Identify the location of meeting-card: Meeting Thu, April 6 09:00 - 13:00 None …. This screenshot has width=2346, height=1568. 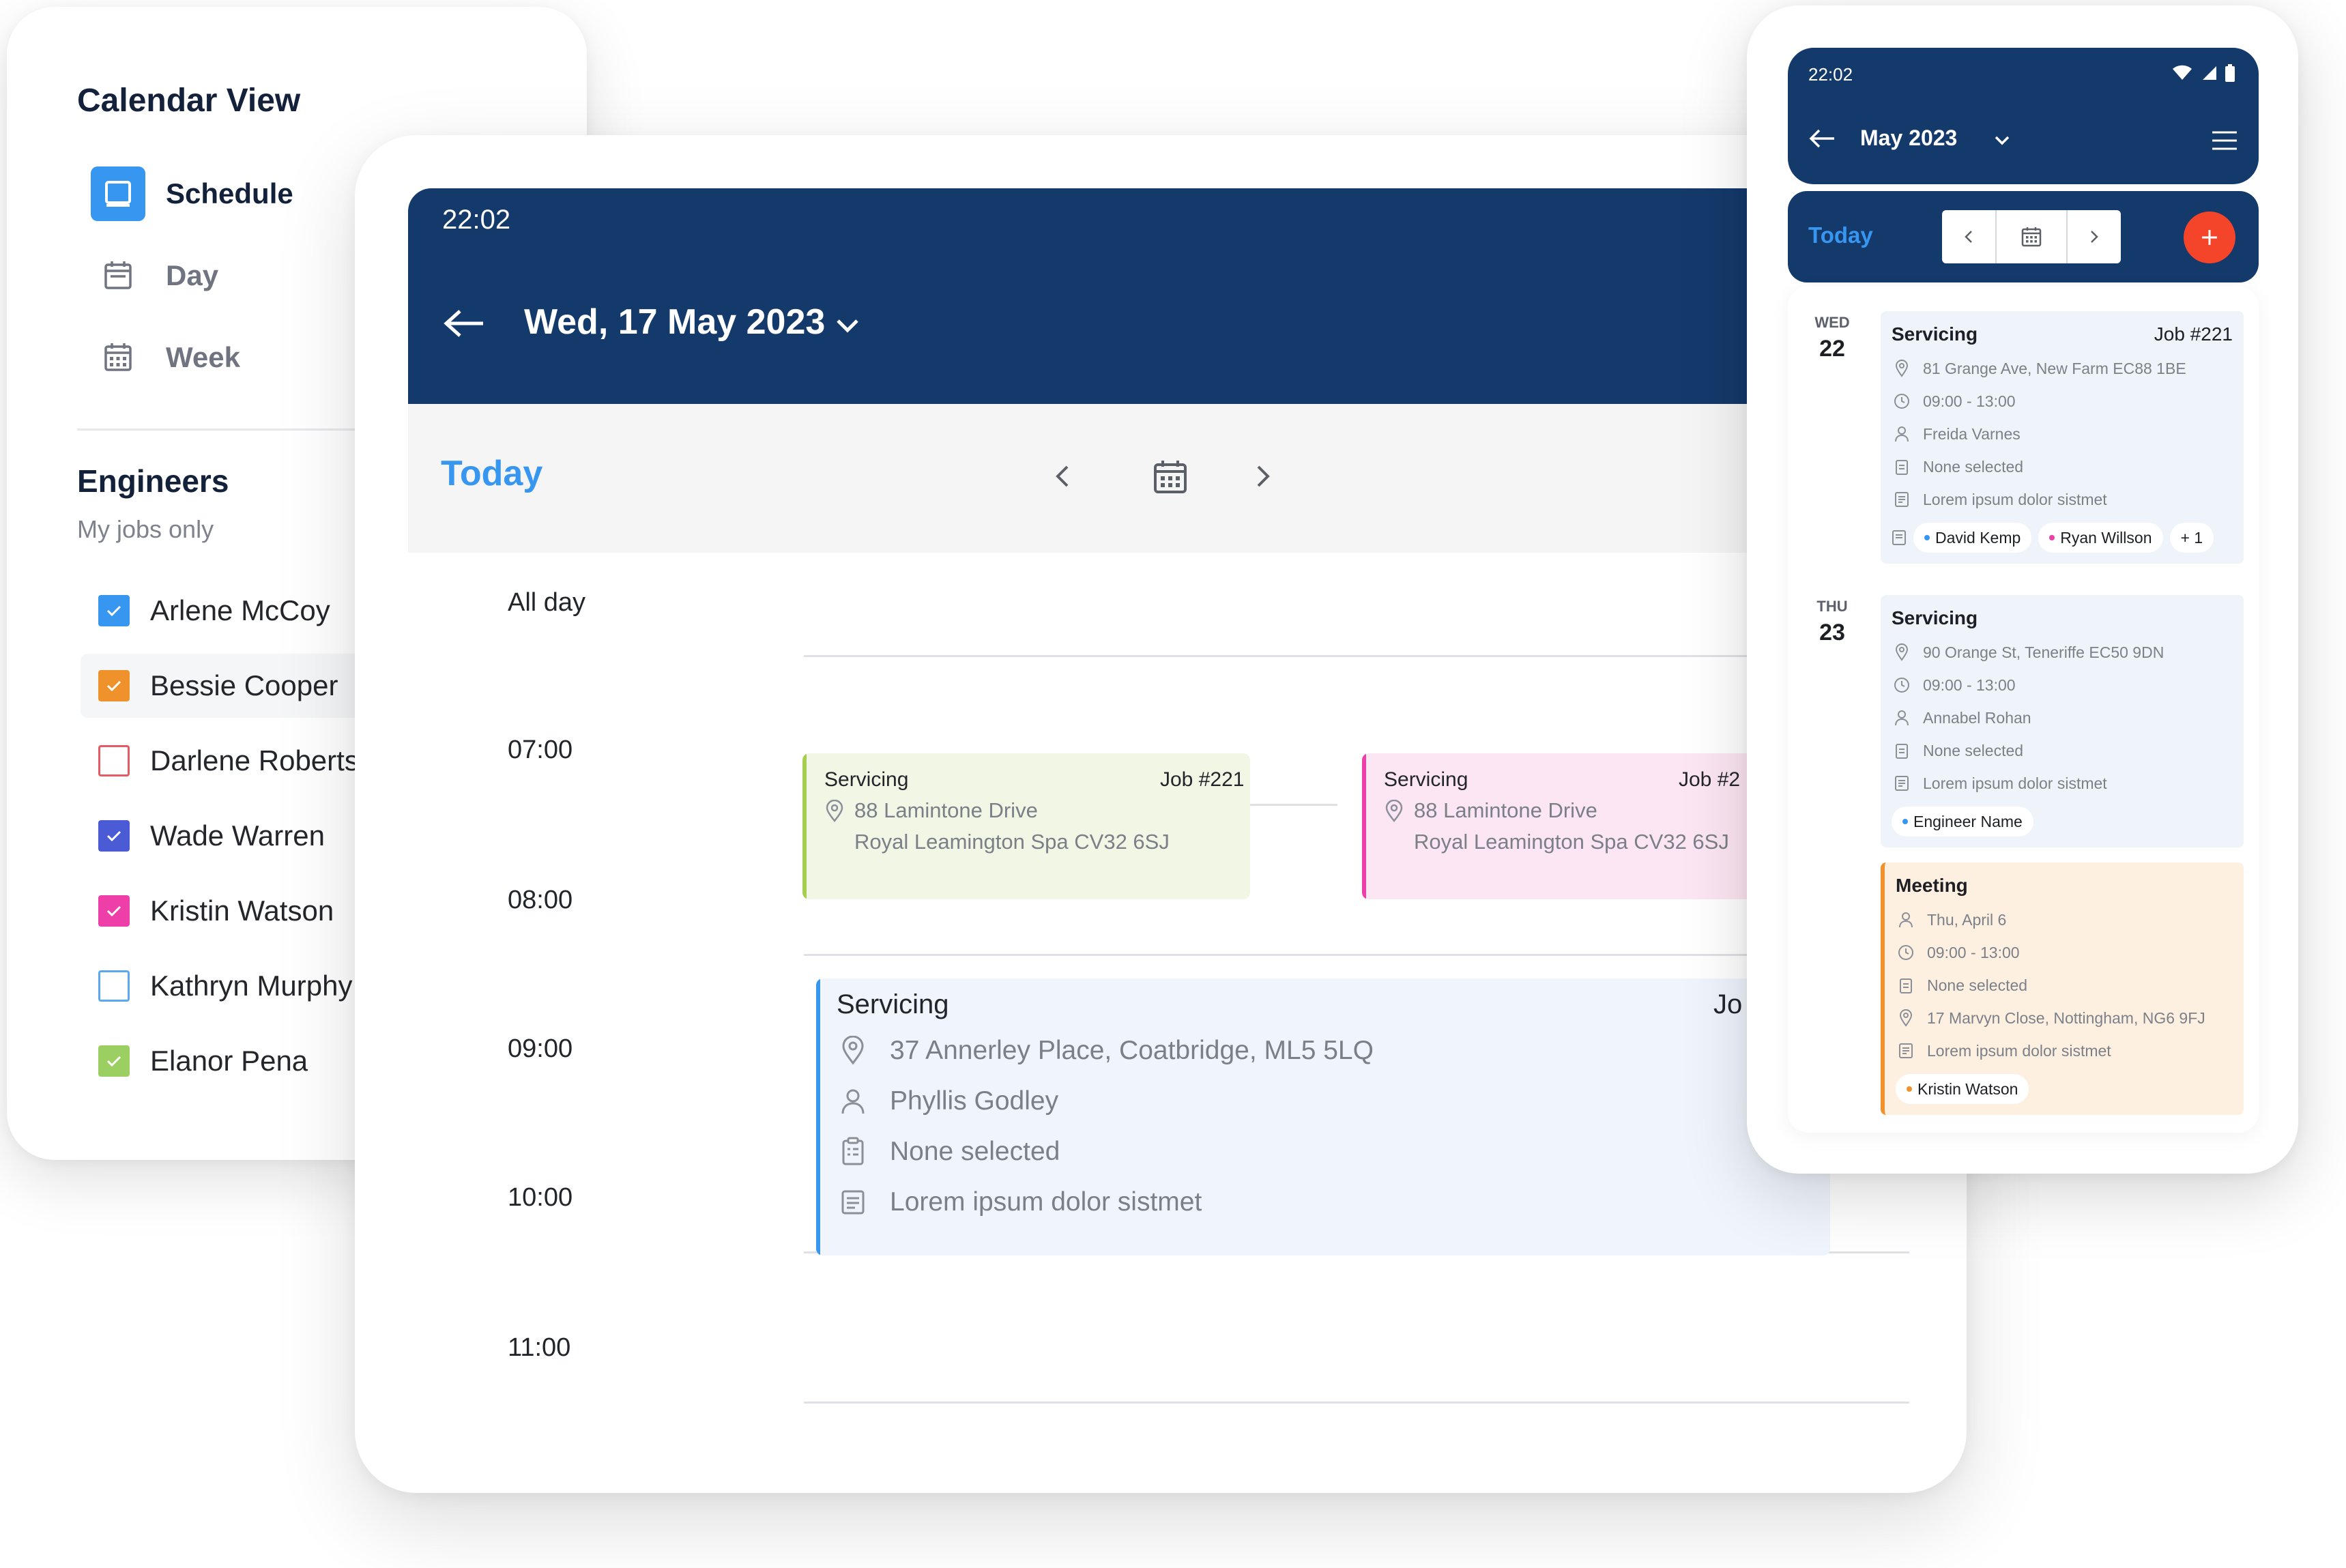
(2063, 989).